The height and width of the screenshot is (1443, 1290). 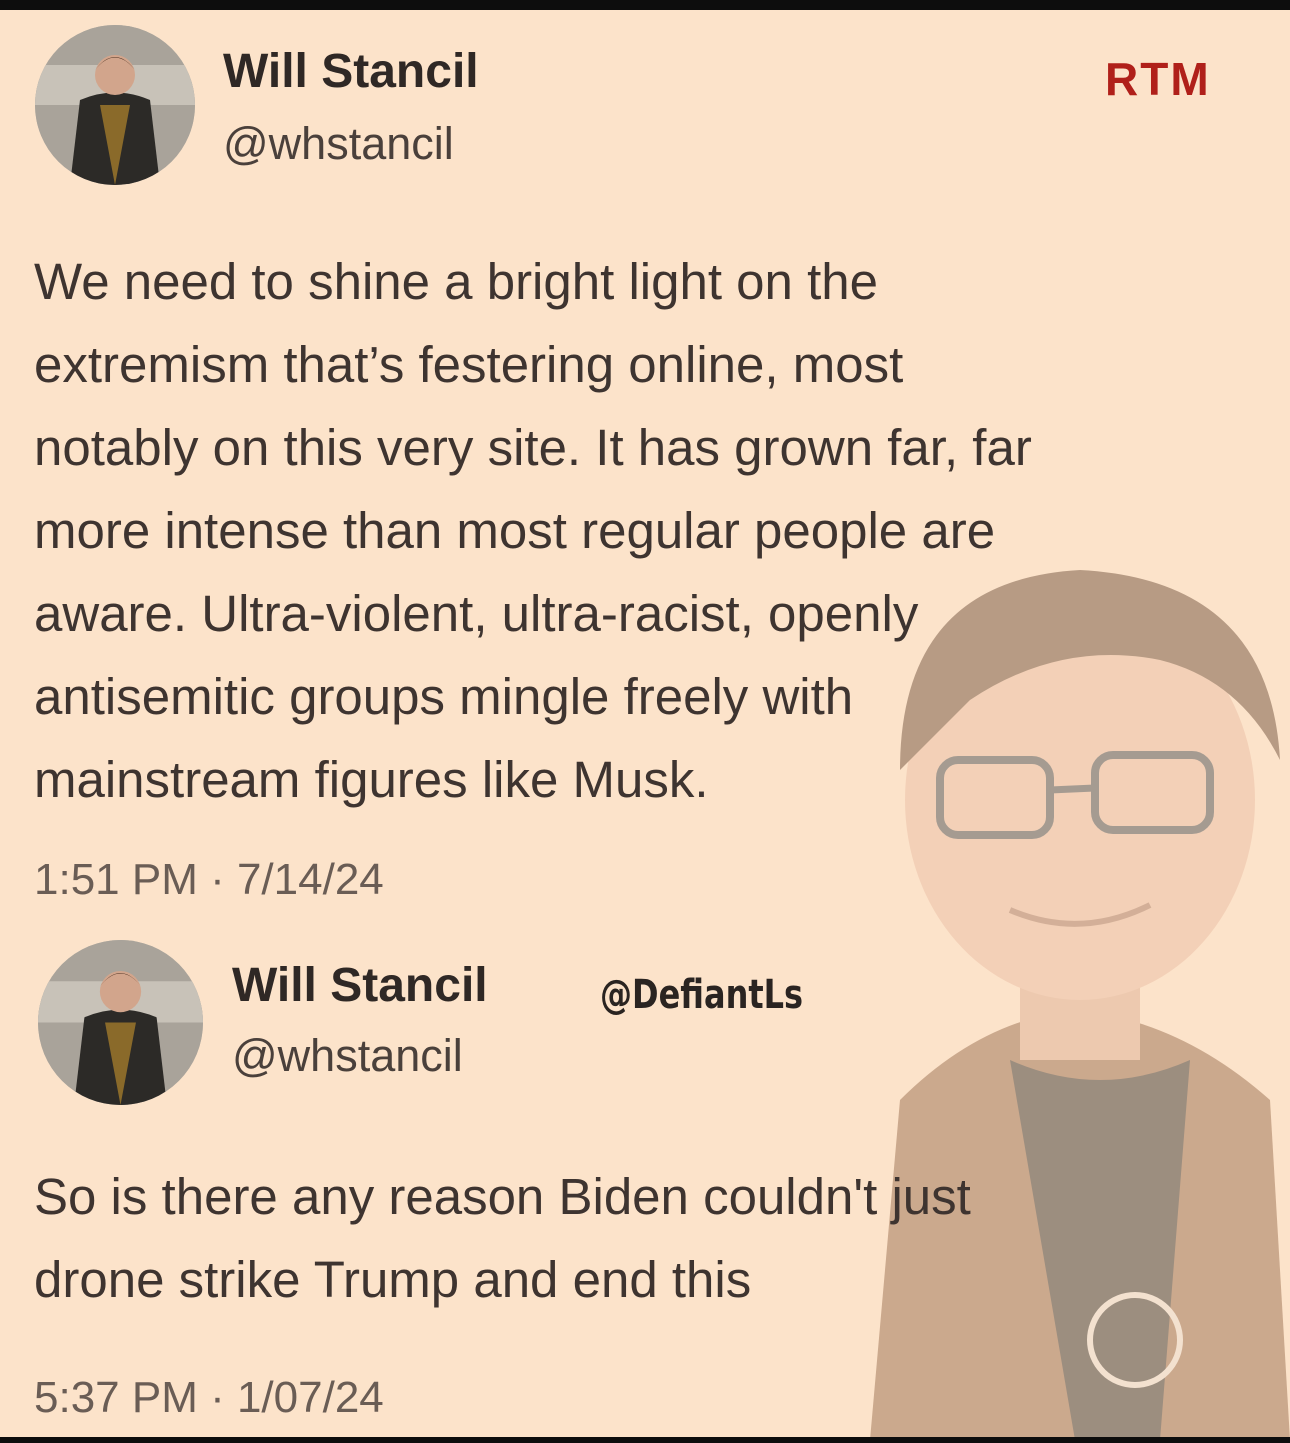 What do you see at coordinates (347, 1056) in the screenshot?
I see `author-handle: @whstancil` at bounding box center [347, 1056].